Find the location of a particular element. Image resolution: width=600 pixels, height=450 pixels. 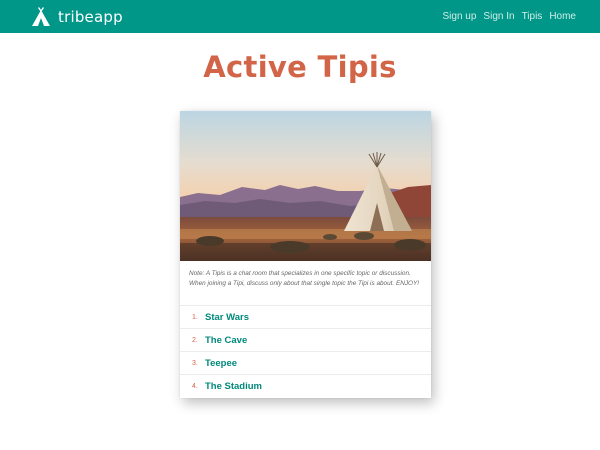

nav-link-tipis: Tipis is located at coordinates (532, 16).